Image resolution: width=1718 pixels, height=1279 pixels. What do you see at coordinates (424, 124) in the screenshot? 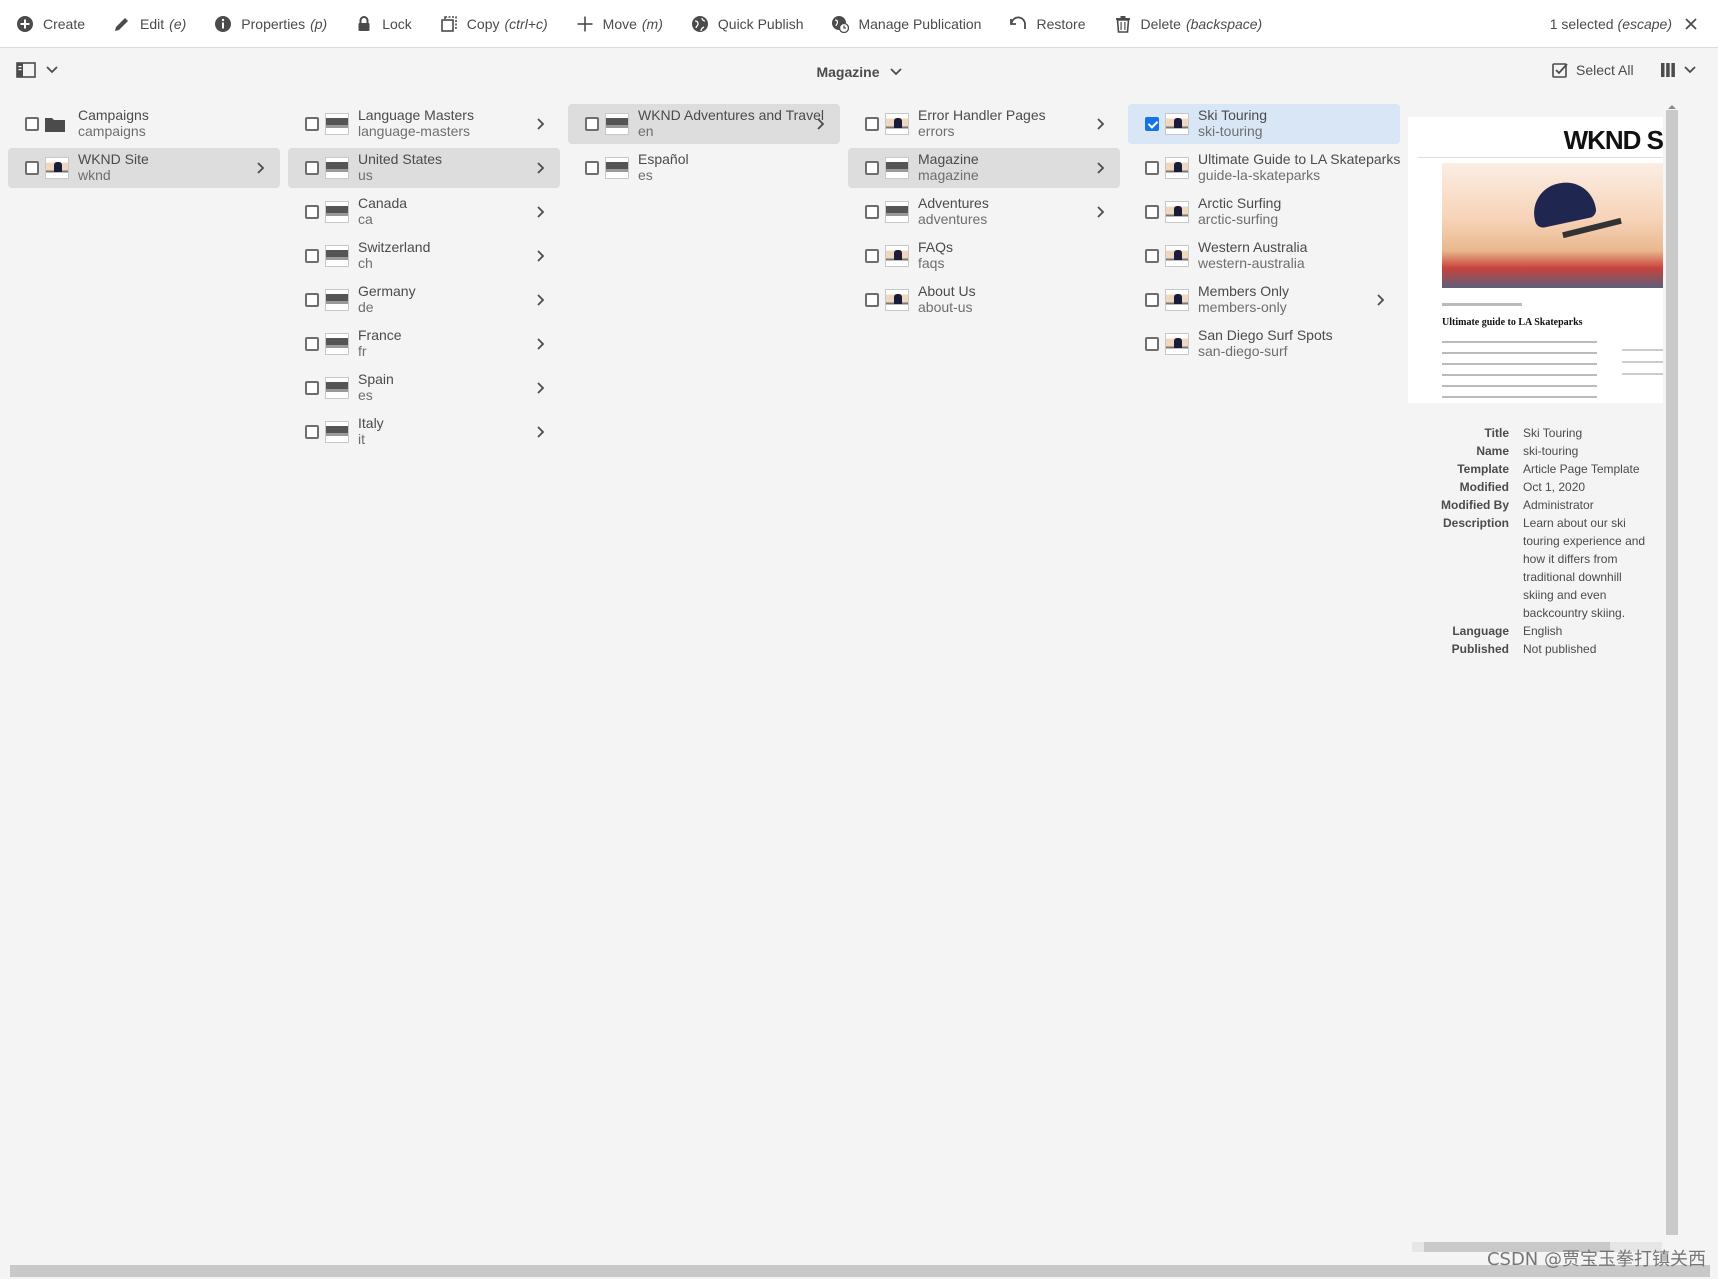
I see `list-item-language-masters: Language Masters language-masters` at bounding box center [424, 124].